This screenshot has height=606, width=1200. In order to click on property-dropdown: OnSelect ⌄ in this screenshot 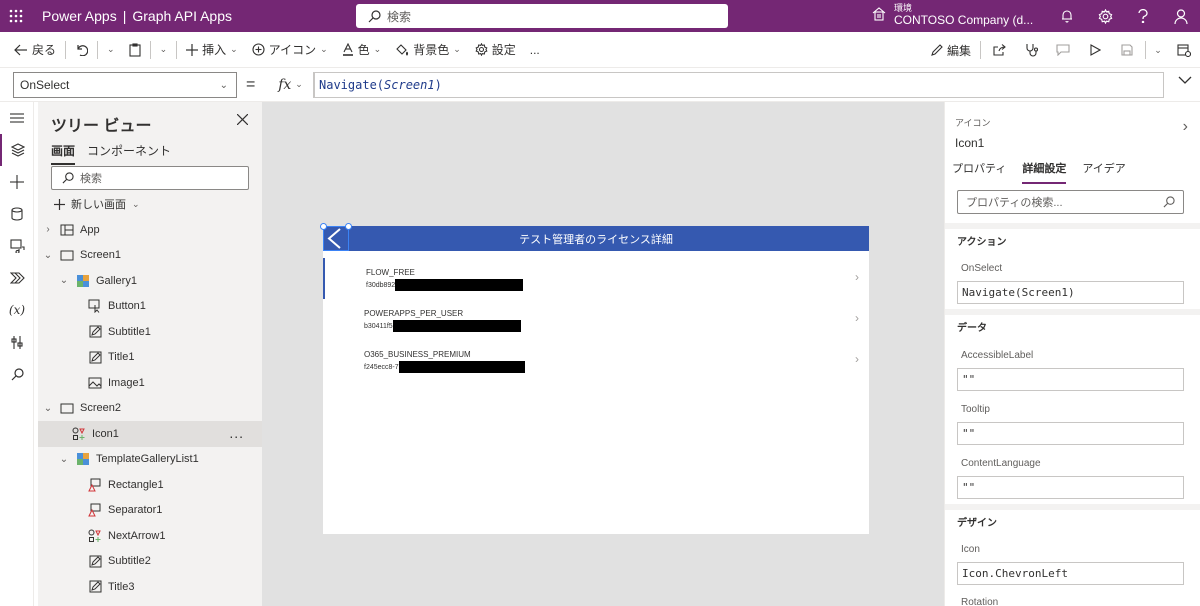, I will do `click(125, 85)`.